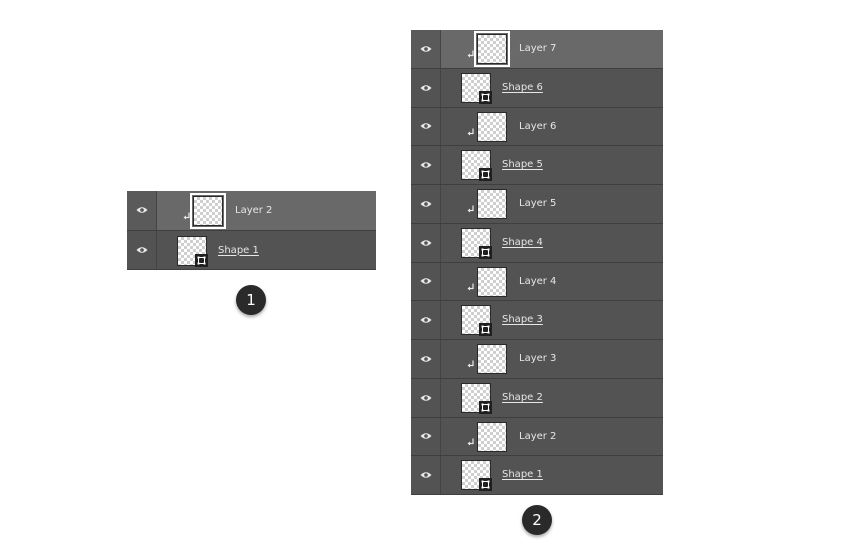 This screenshot has height=550, width=850. I want to click on step-badge-1: 1, so click(251, 300).